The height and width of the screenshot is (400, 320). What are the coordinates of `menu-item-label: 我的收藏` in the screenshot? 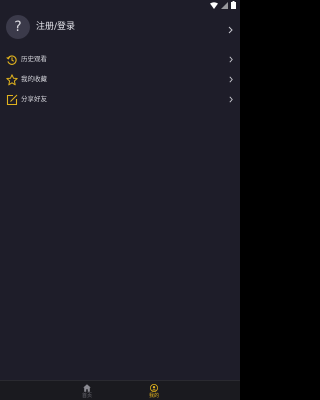 It's located at (34, 79).